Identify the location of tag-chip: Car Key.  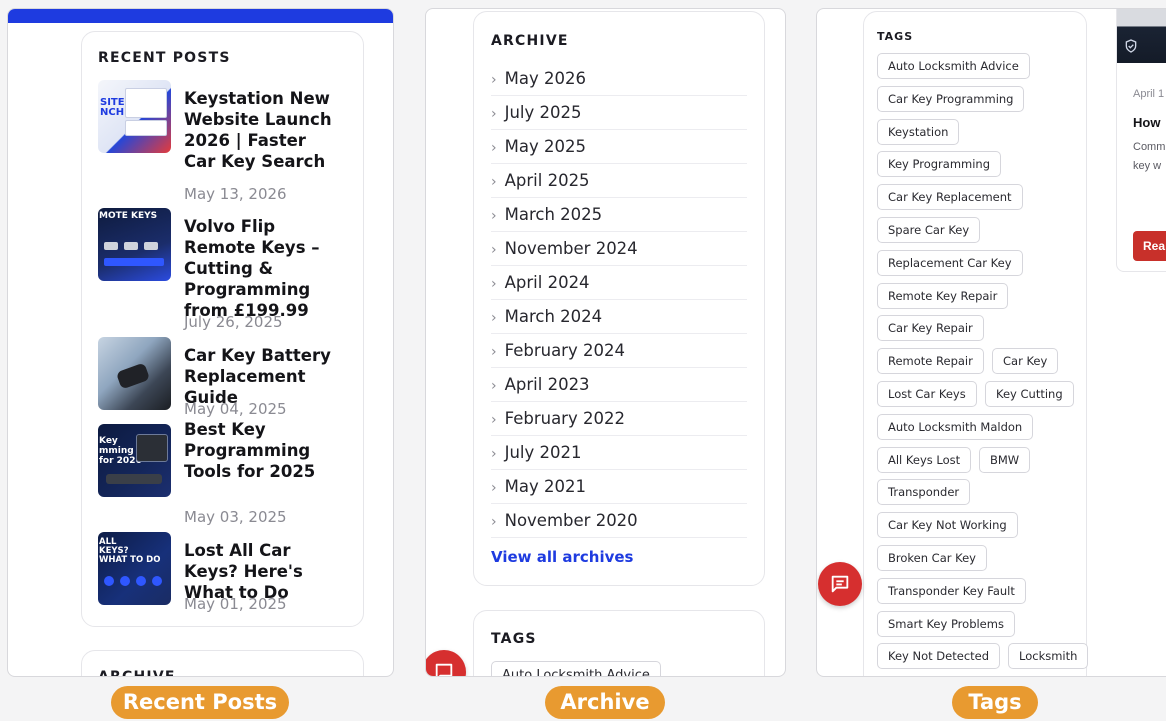
(1025, 361).